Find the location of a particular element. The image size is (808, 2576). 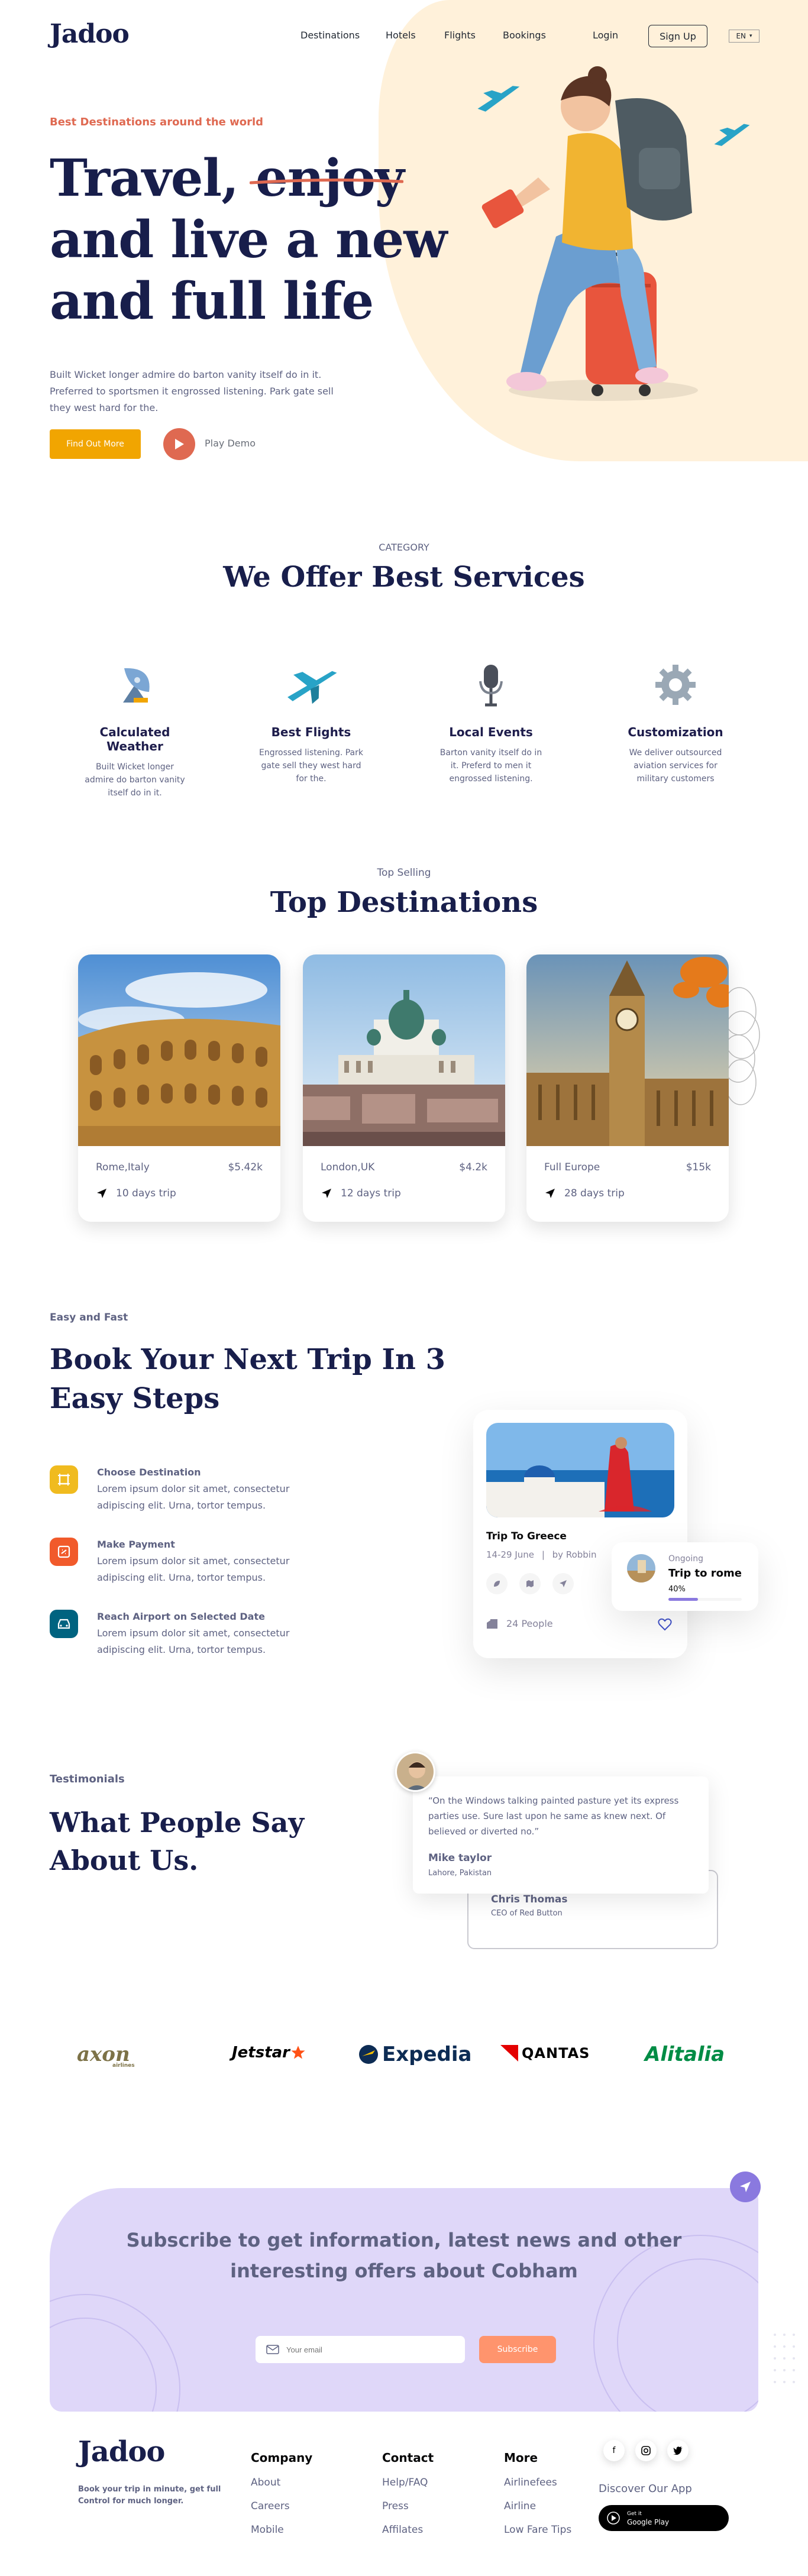

footer-col-more: More Airlinefees Airline Low Fare Tips is located at coordinates (537, 2493).